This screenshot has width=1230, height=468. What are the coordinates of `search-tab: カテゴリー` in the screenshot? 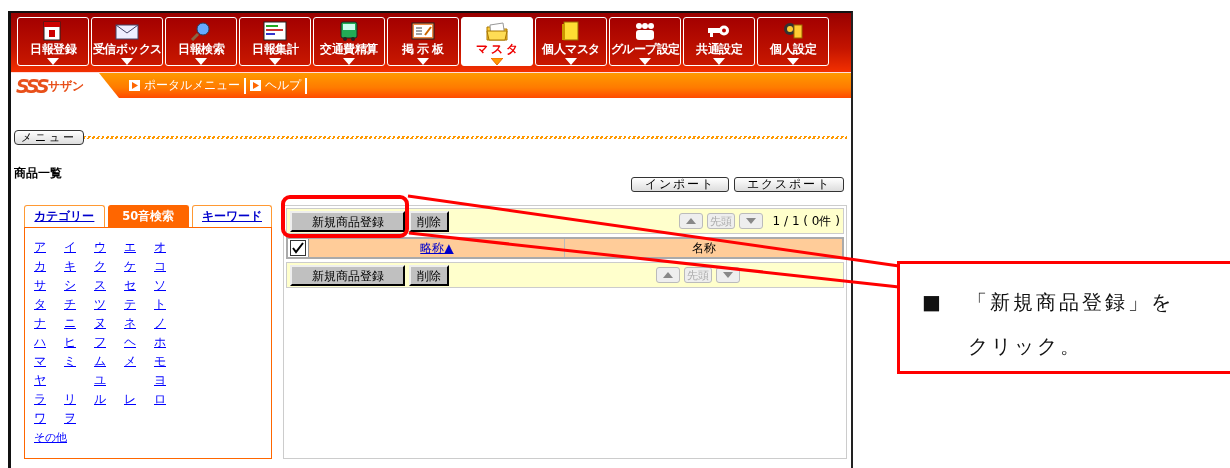 It's located at (64, 216).